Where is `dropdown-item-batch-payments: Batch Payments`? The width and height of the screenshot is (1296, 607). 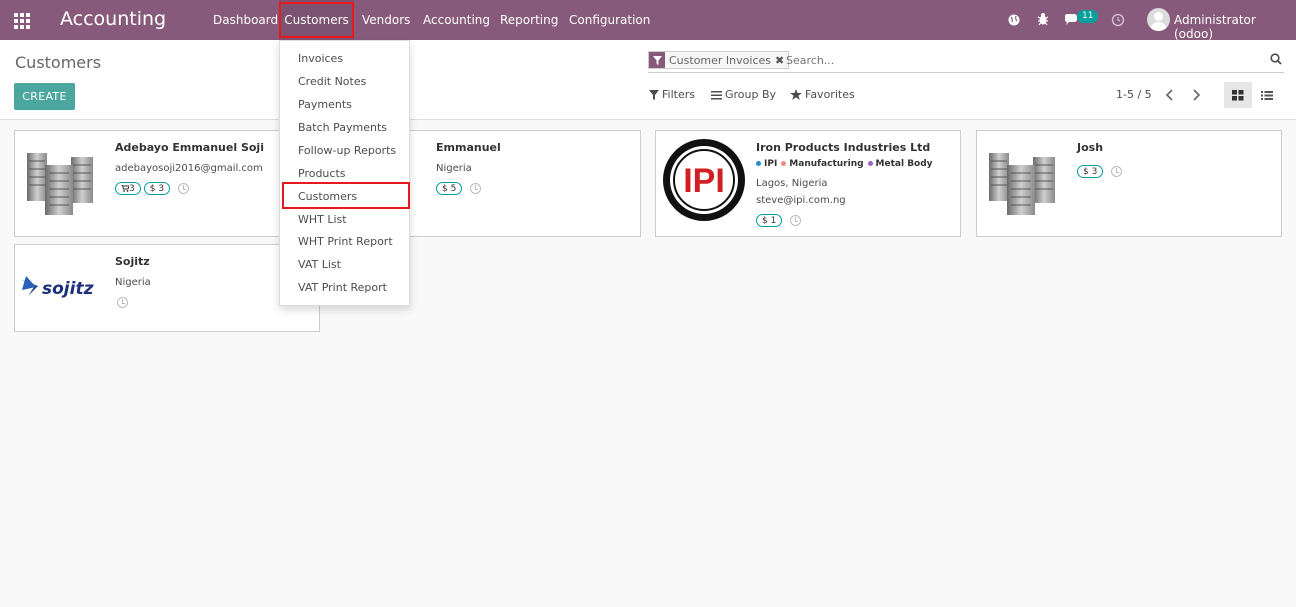
dropdown-item-batch-payments: Batch Payments is located at coordinates (342, 127).